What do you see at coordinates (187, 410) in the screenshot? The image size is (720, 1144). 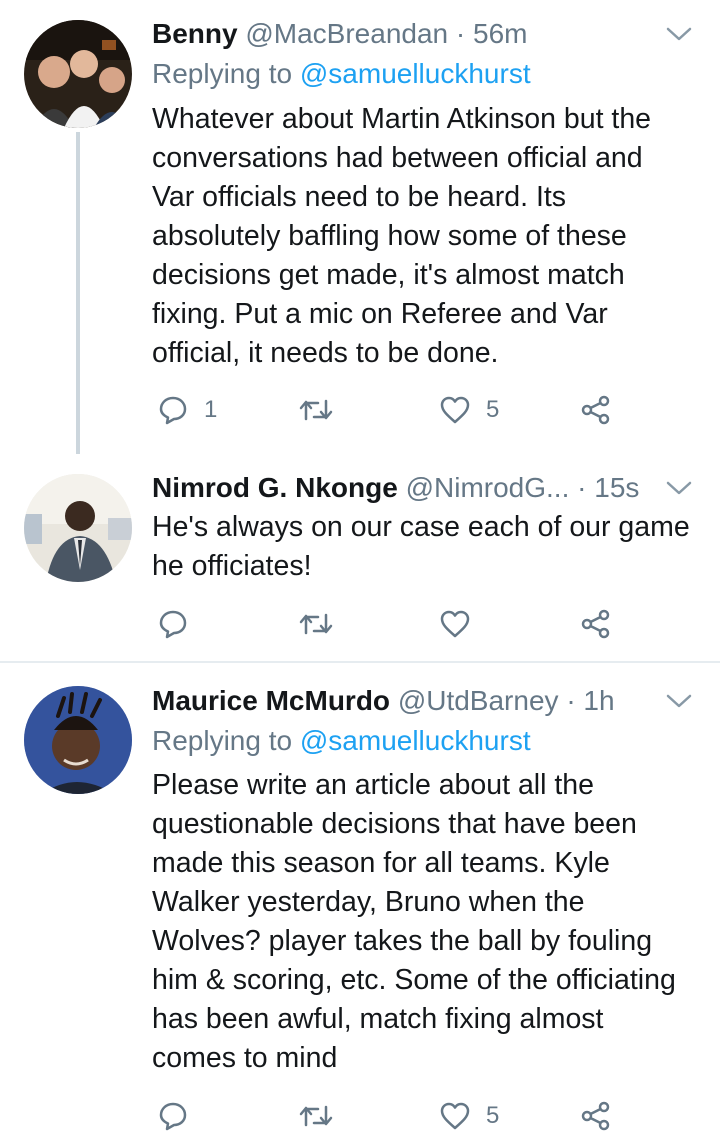 I see `reply-button: 1` at bounding box center [187, 410].